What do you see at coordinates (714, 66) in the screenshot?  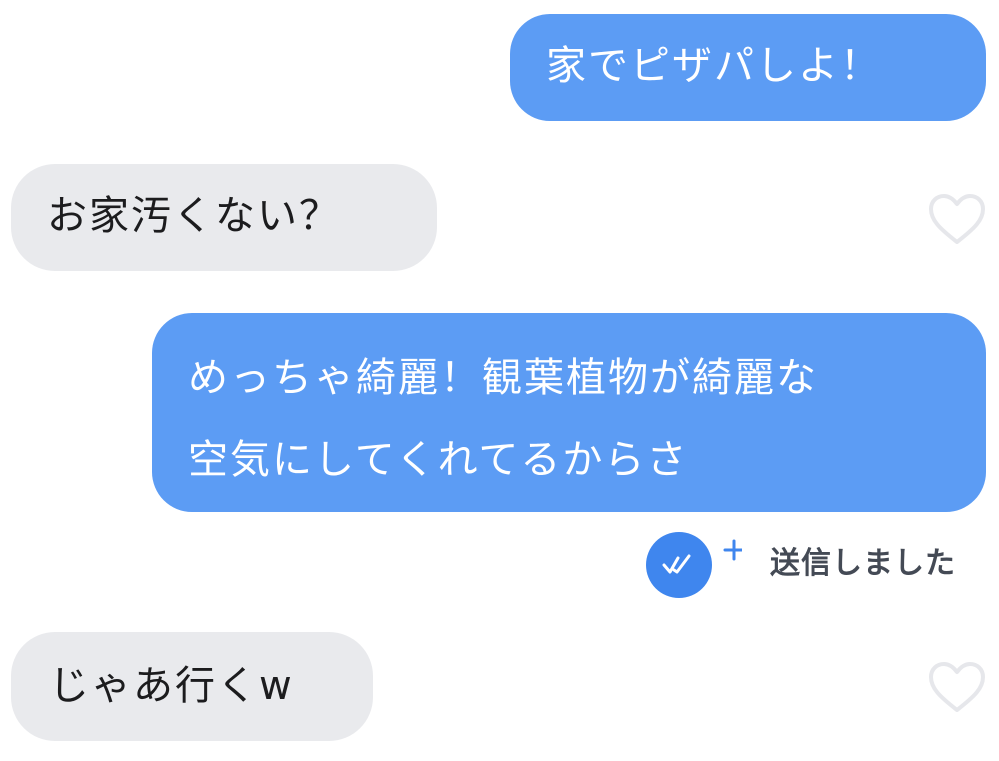 I see `message-text: 家でピザパしよ！` at bounding box center [714, 66].